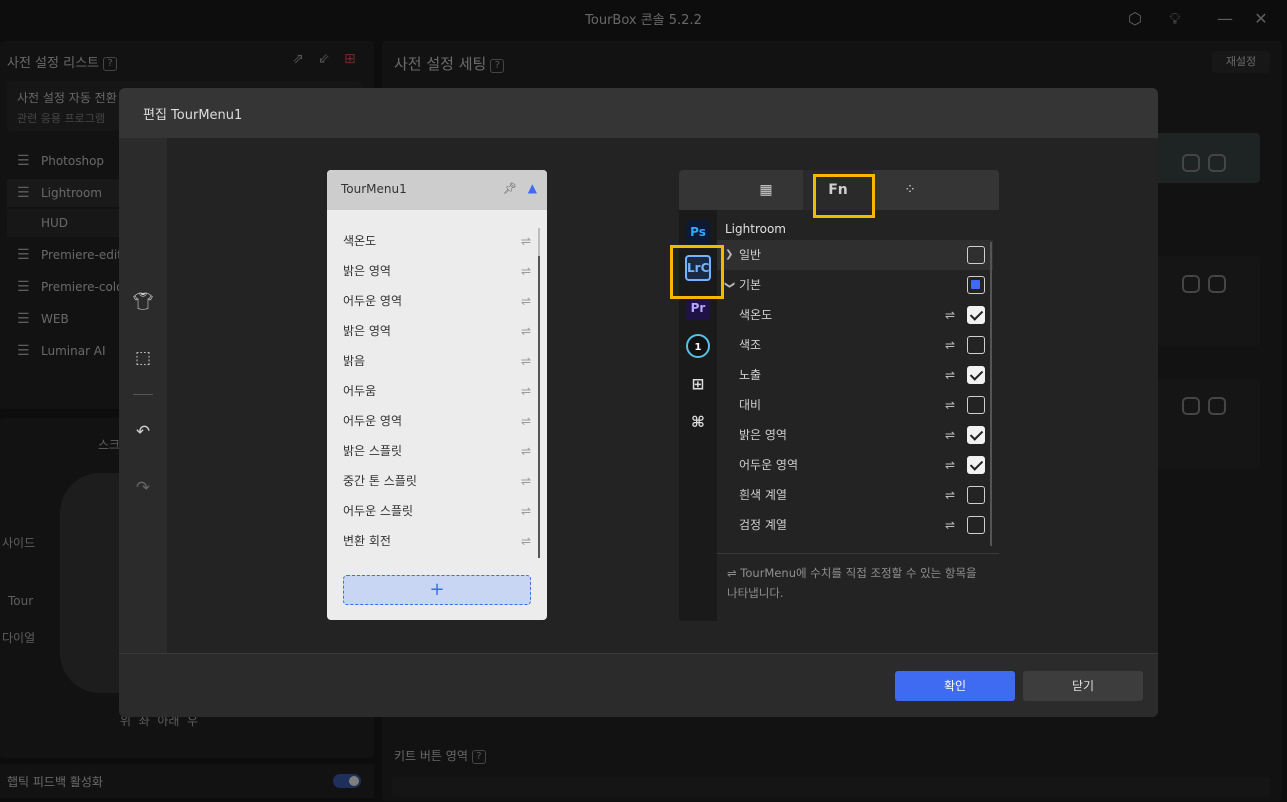 This screenshot has width=1287, height=802. Describe the element at coordinates (698, 346) in the screenshot. I see `app-capture-one-icon: 1` at that location.